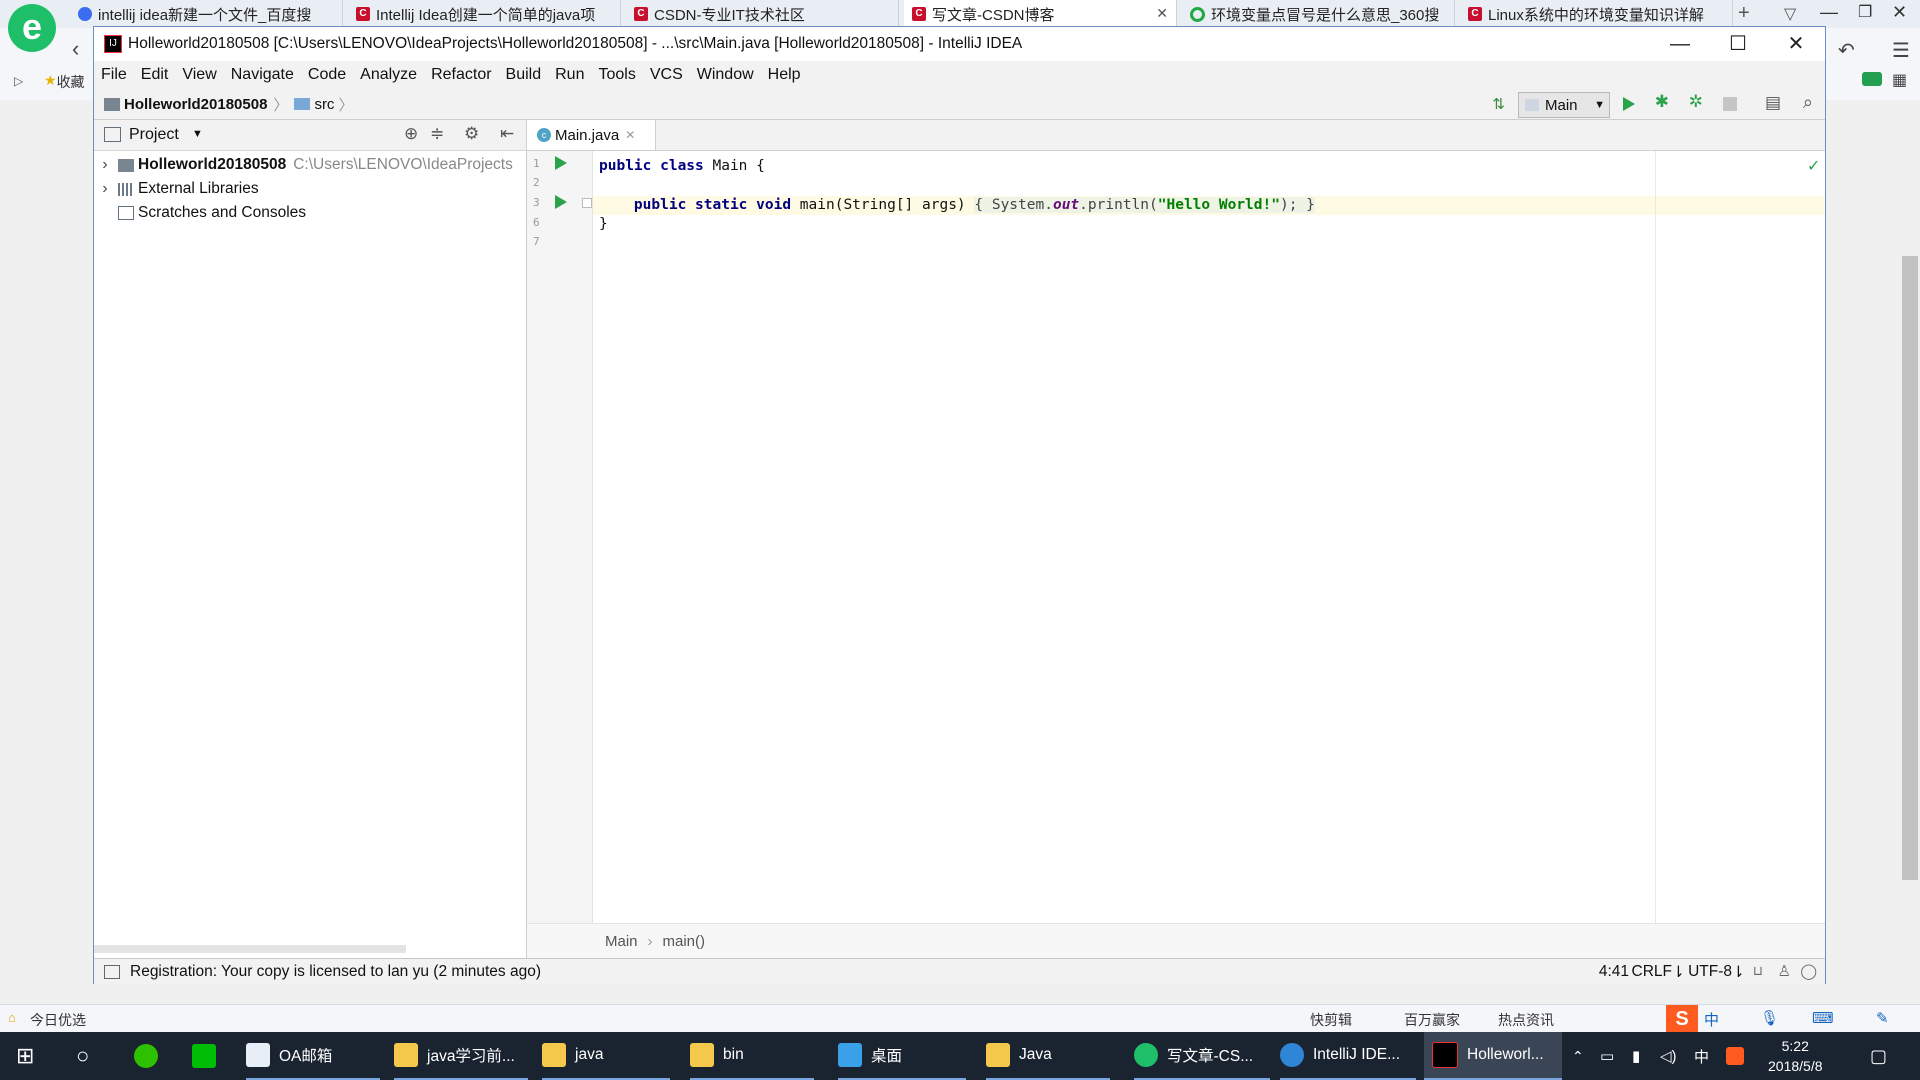 The width and height of the screenshot is (1920, 1080). Describe the element at coordinates (1808, 971) in the screenshot. I see `event-log-icon: ◯` at that location.